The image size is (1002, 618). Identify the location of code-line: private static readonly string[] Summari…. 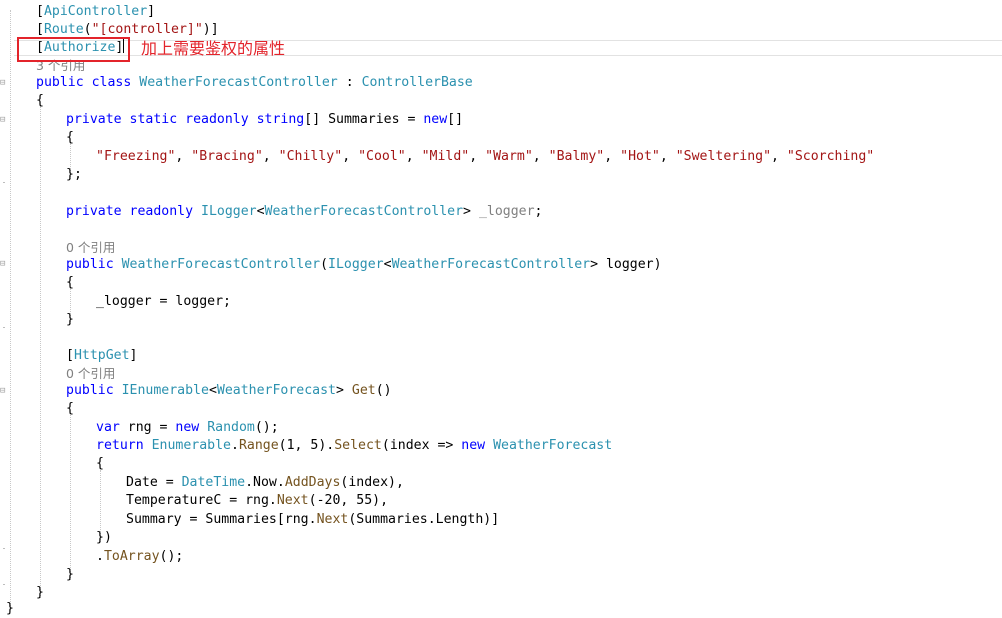
(264, 120).